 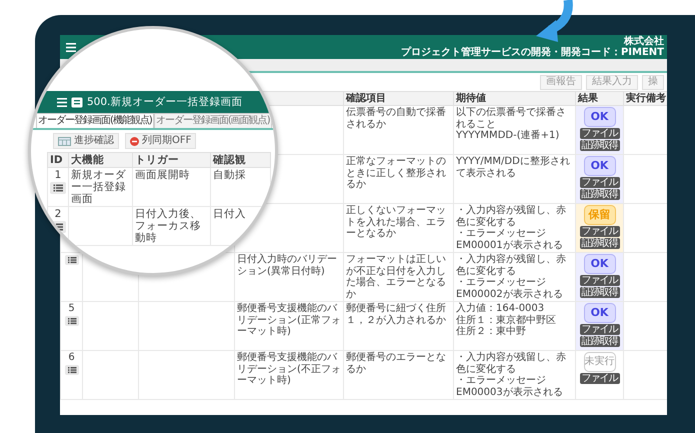 I want to click on table-cell: 正しくないフォーマットを入れた場合、エラーとなるか, so click(x=399, y=228).